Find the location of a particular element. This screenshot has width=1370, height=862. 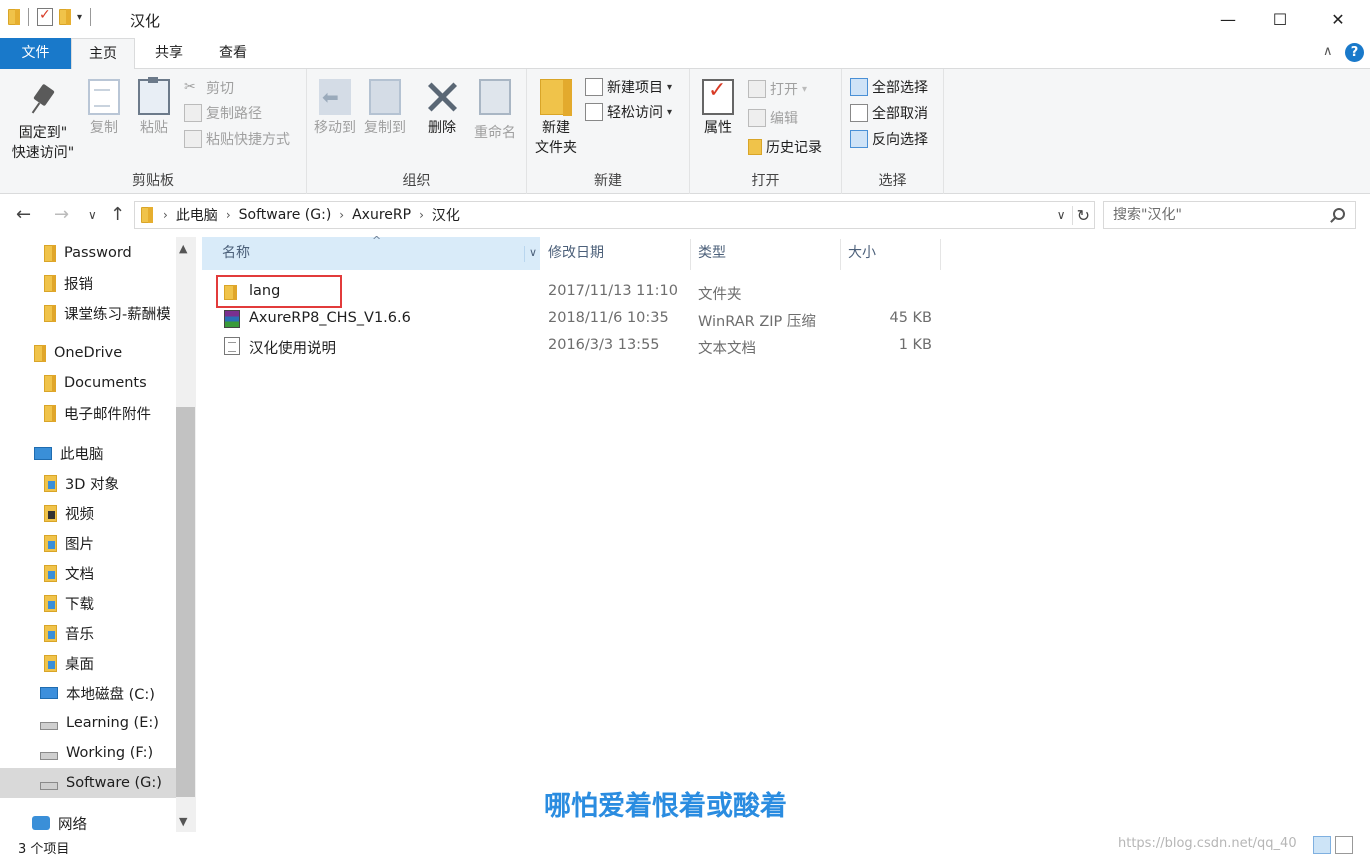

nav-item-onedrive: OneDrive is located at coordinates (78, 353).